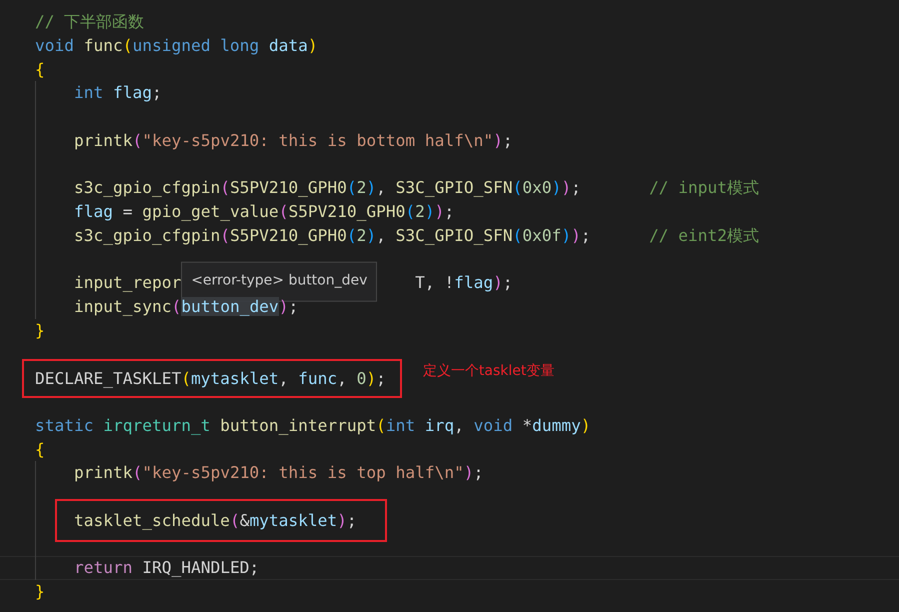 This screenshot has height=612, width=899. What do you see at coordinates (210, 378) in the screenshot?
I see `code-line: DECLARE_TASKLET(mytasklet, func, 0);` at bounding box center [210, 378].